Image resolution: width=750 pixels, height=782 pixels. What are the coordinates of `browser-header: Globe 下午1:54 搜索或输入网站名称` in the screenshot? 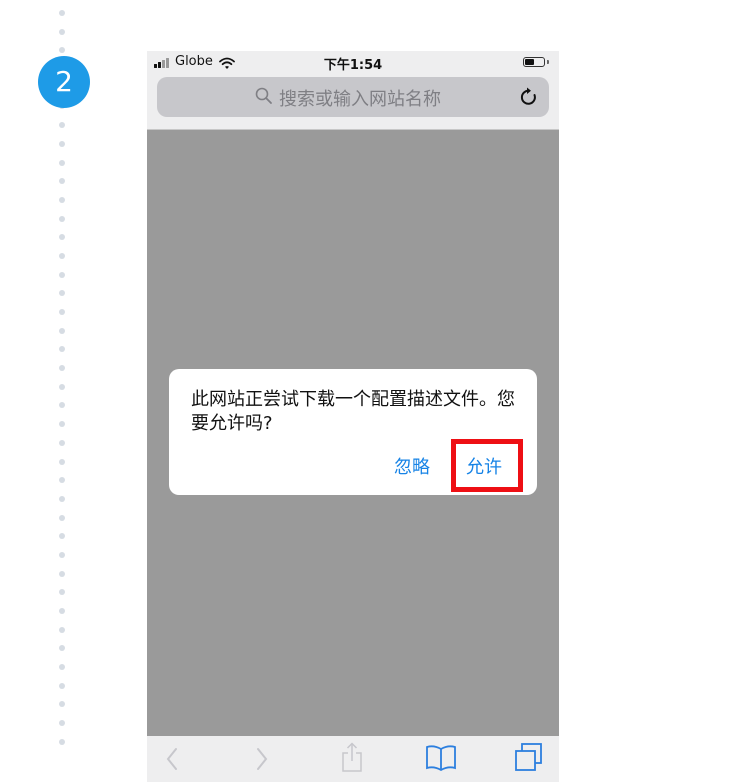 It's located at (353, 90).